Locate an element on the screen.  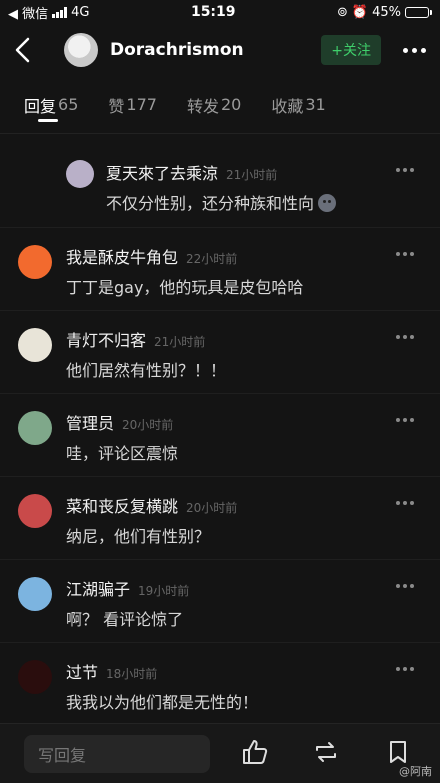
tab-count: 20 is located at coordinates (231, 104).